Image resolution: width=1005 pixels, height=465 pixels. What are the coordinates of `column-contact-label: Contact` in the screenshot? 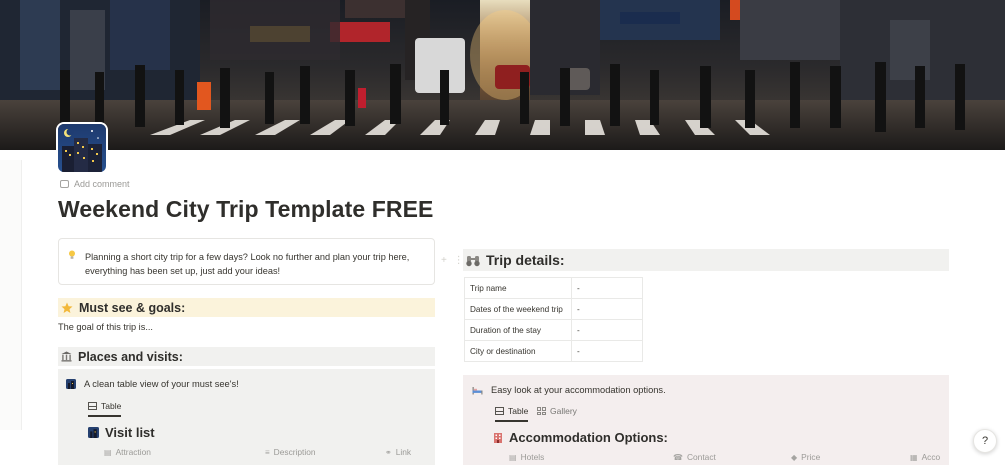 It's located at (701, 457).